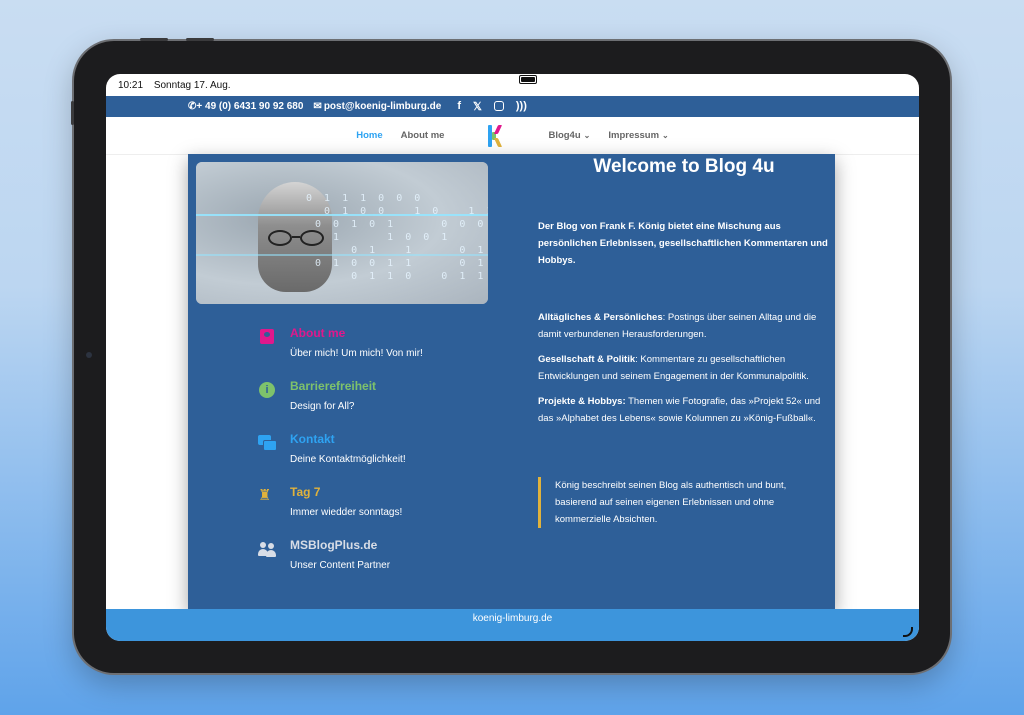 This screenshot has width=1024, height=715. I want to click on email-address: post@koenig-limburg.de, so click(382, 106).